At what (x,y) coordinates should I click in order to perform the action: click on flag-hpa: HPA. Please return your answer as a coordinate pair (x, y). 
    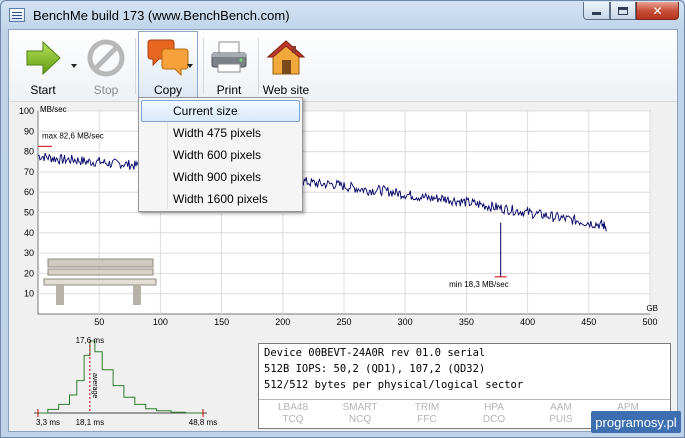
    Looking at the image, I should click on (494, 407).